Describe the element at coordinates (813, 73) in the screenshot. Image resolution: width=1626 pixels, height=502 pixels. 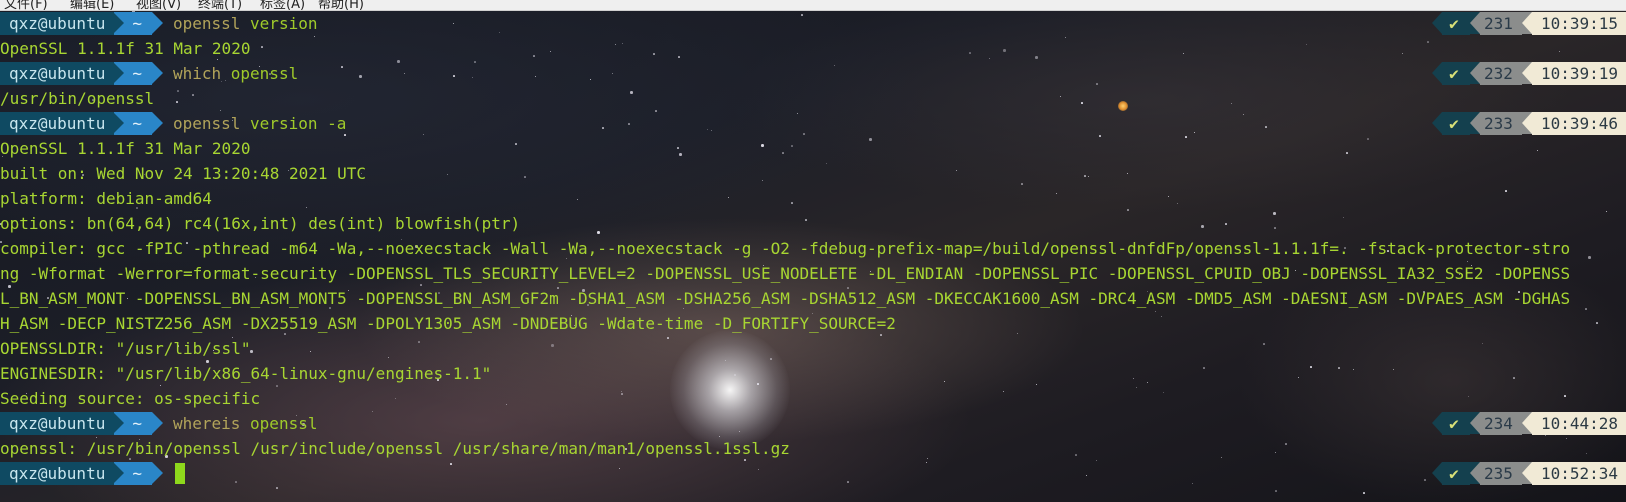
I see `prompt-line: qxz@ubuntu ~ which openssl ✔ 232 10:39:19` at that location.